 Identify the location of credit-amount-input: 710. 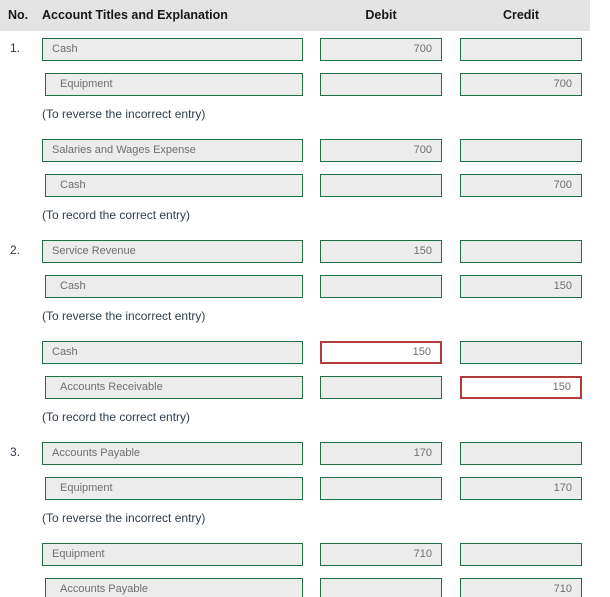
(521, 587).